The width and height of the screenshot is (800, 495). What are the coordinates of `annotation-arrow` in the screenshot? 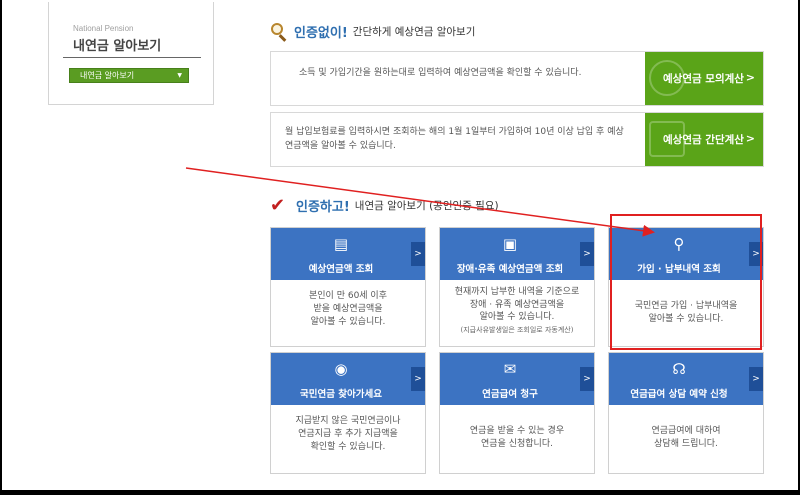 It's located at (420, 202).